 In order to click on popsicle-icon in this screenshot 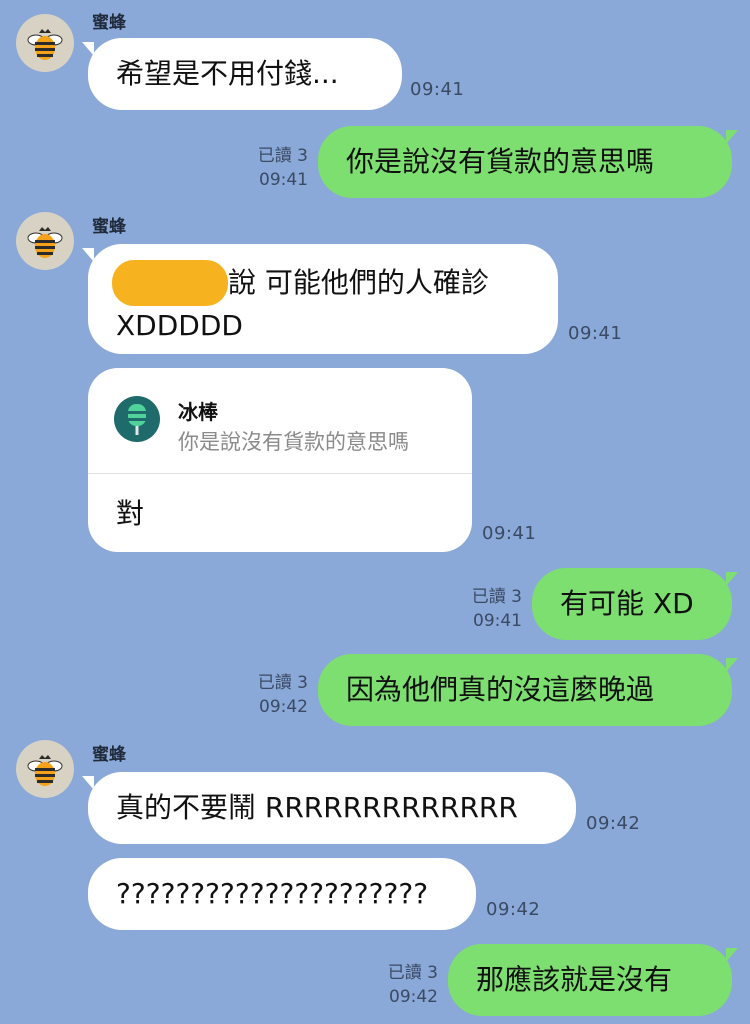, I will do `click(137, 419)`.